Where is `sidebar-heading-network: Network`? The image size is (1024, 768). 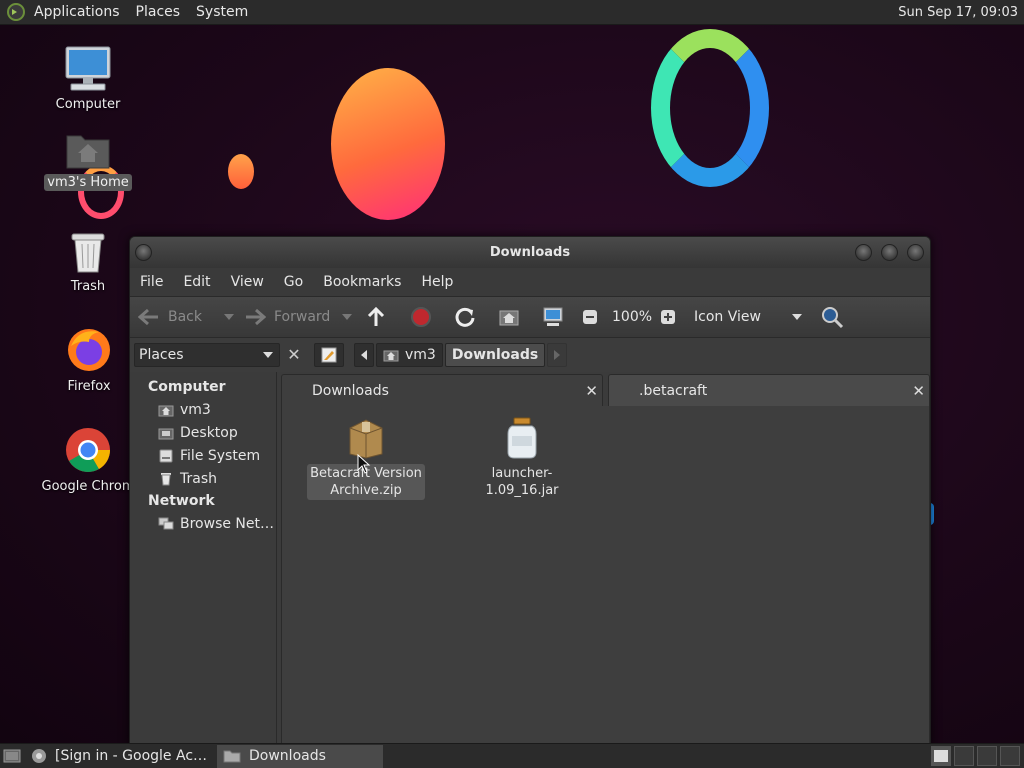
sidebar-heading-network: Network is located at coordinates (181, 501).